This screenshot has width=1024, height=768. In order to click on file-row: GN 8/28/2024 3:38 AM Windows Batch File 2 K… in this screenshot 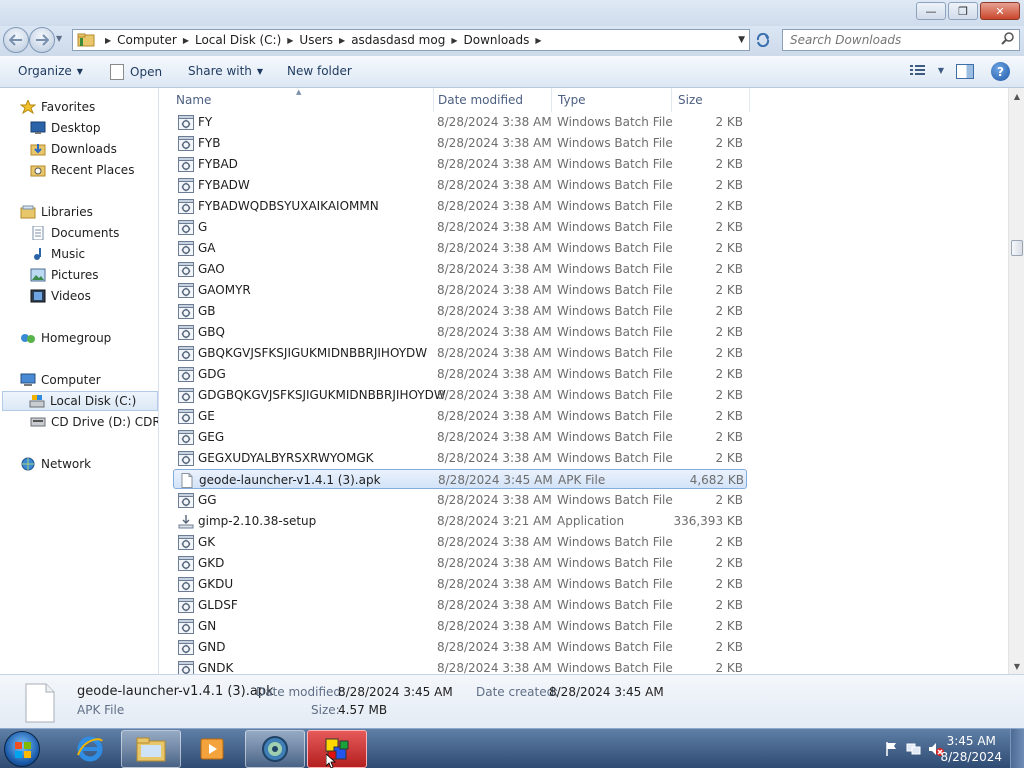, I will do `click(460, 626)`.